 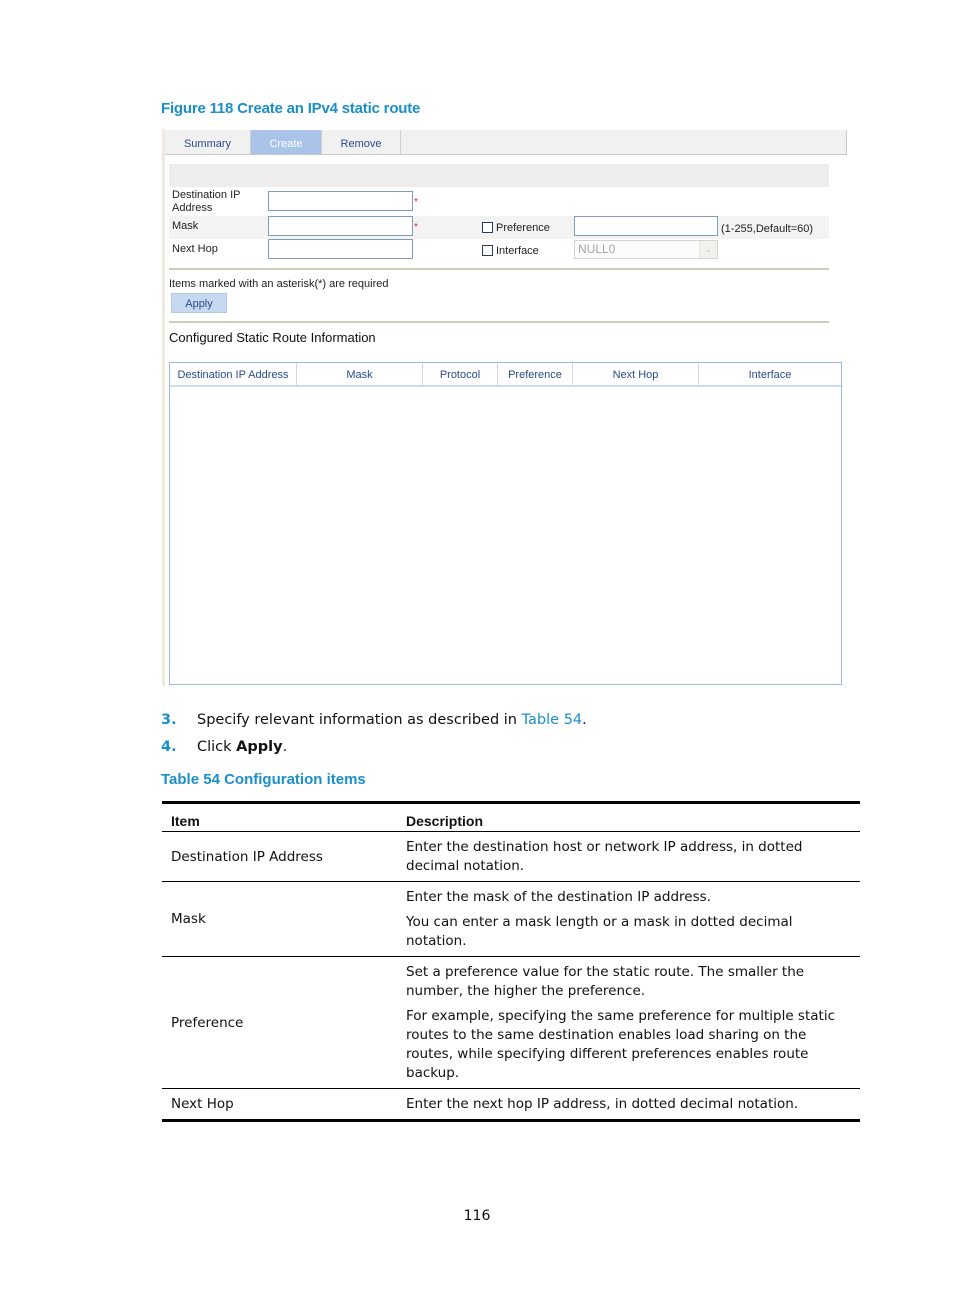 What do you see at coordinates (279, 856) in the screenshot?
I see `item-cell: Destination IP Address` at bounding box center [279, 856].